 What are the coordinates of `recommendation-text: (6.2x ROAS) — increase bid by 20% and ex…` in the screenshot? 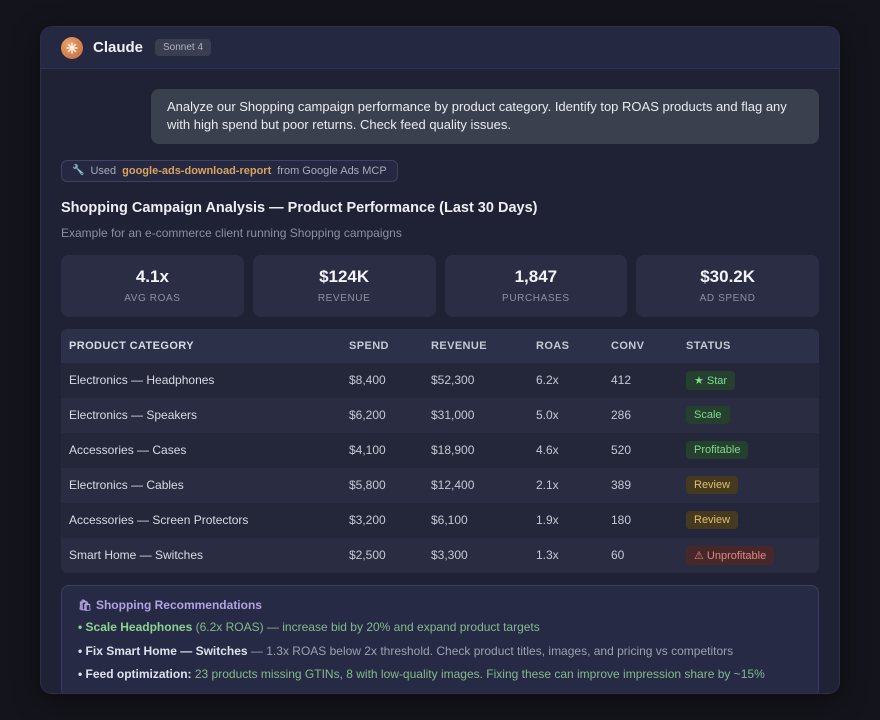 It's located at (366, 626).